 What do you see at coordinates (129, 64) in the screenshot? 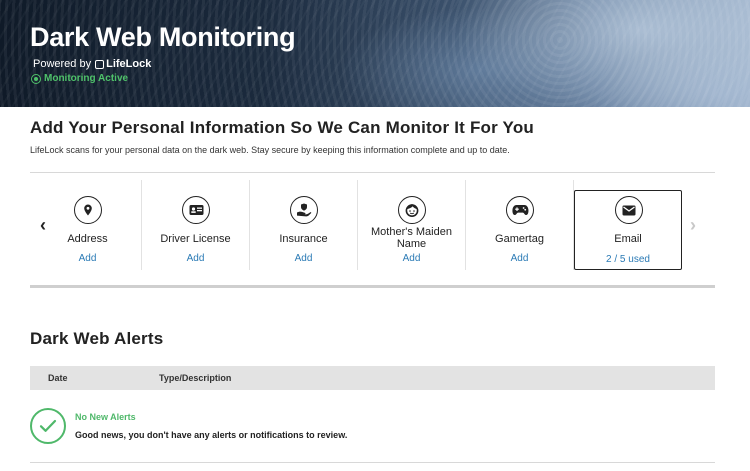
I see `lifelock-brand: LifeLock` at bounding box center [129, 64].